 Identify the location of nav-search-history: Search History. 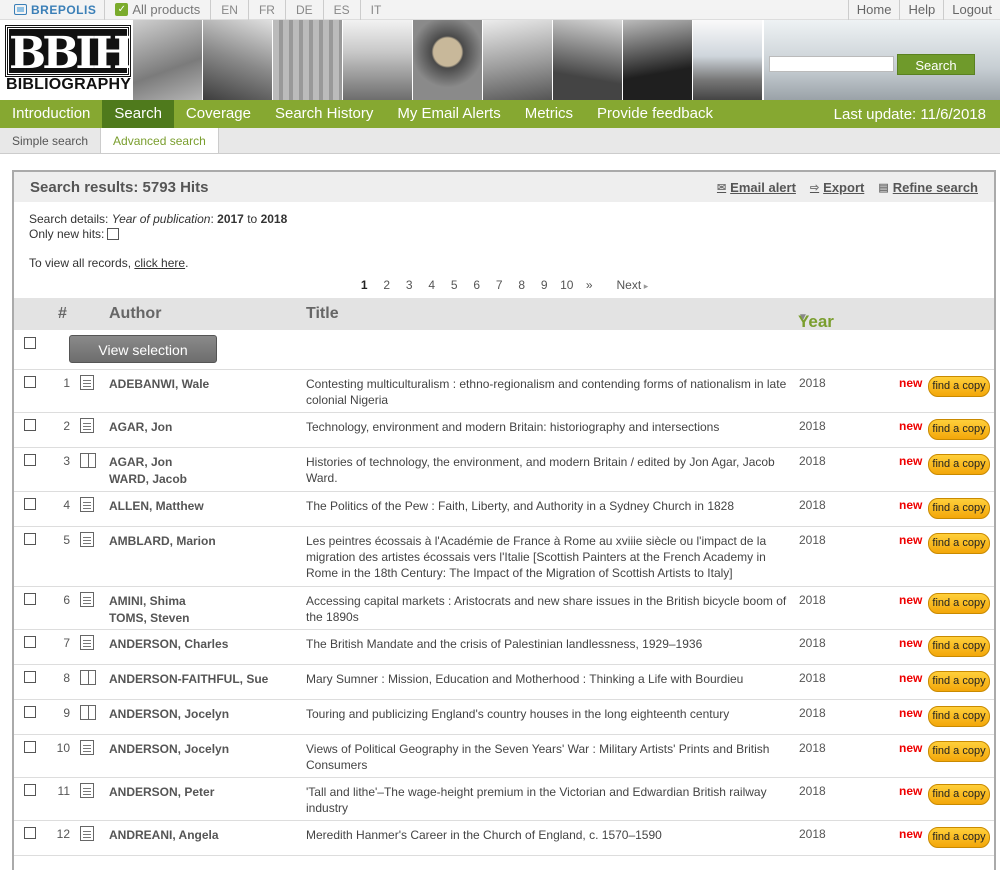
(324, 114).